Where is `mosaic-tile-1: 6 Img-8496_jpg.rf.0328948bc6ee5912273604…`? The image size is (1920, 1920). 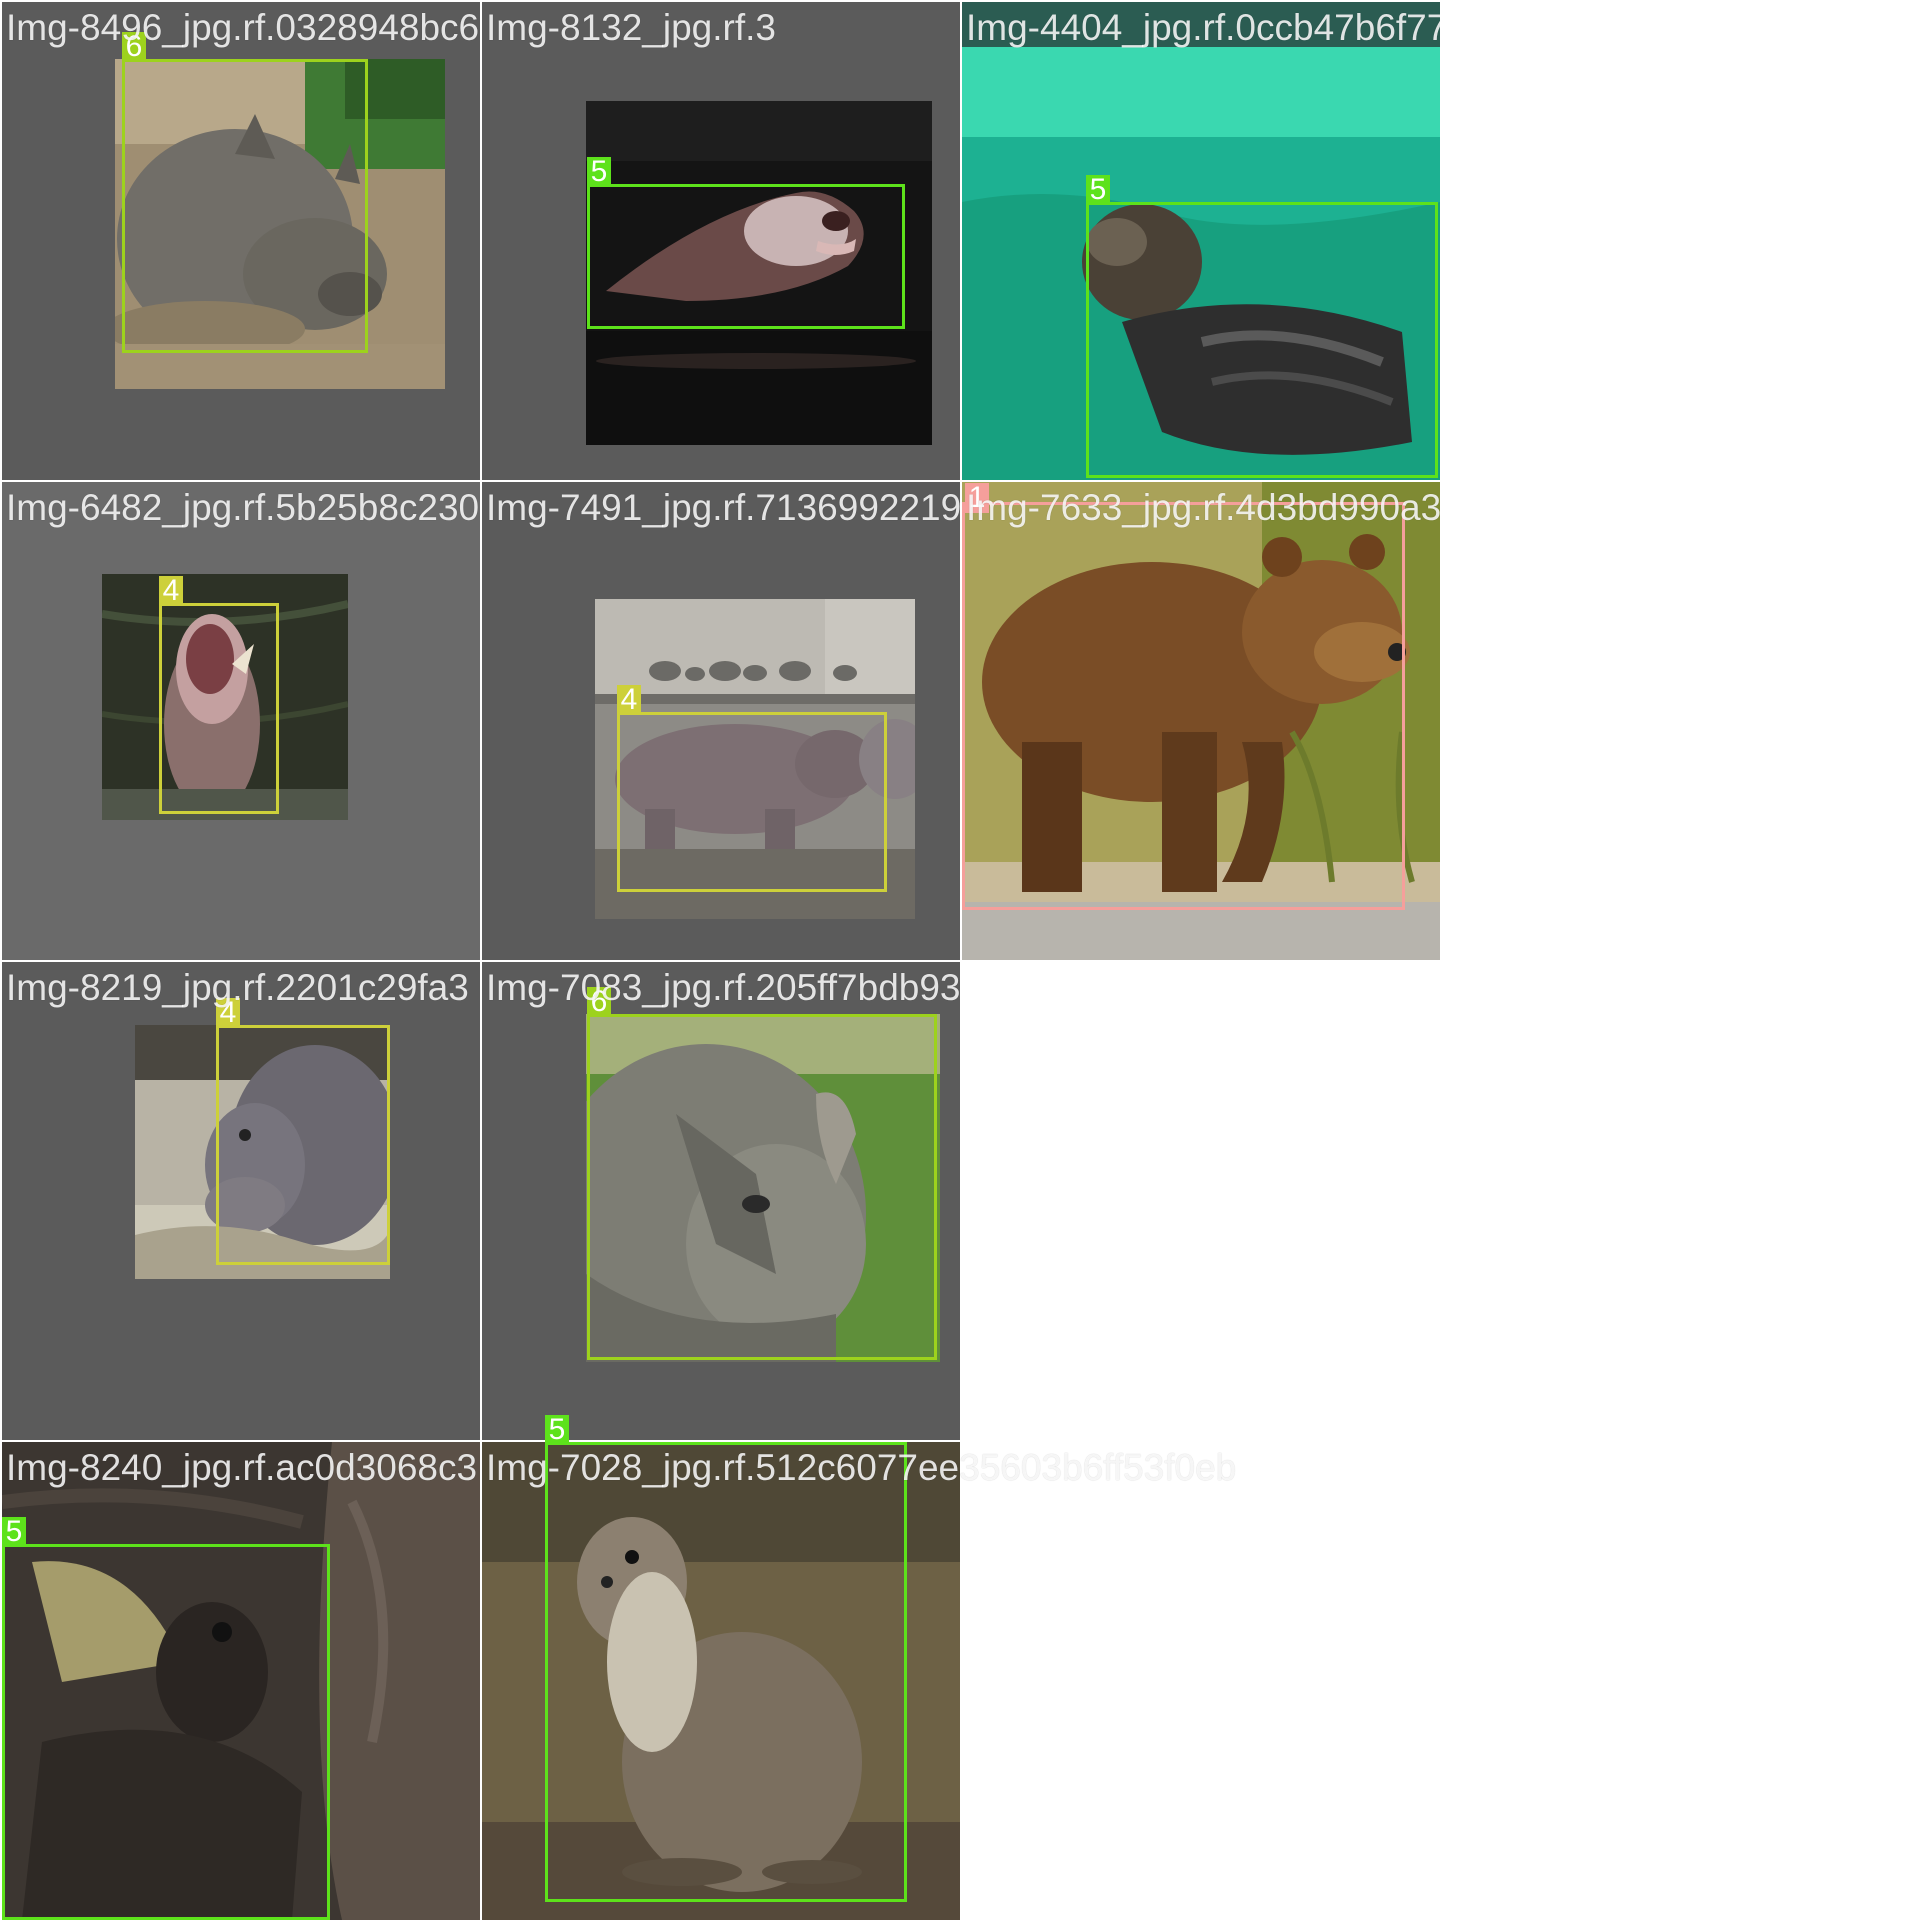 mosaic-tile-1: 6 Img-8496_jpg.rf.0328948bc6ee5912273604… is located at coordinates (241, 241).